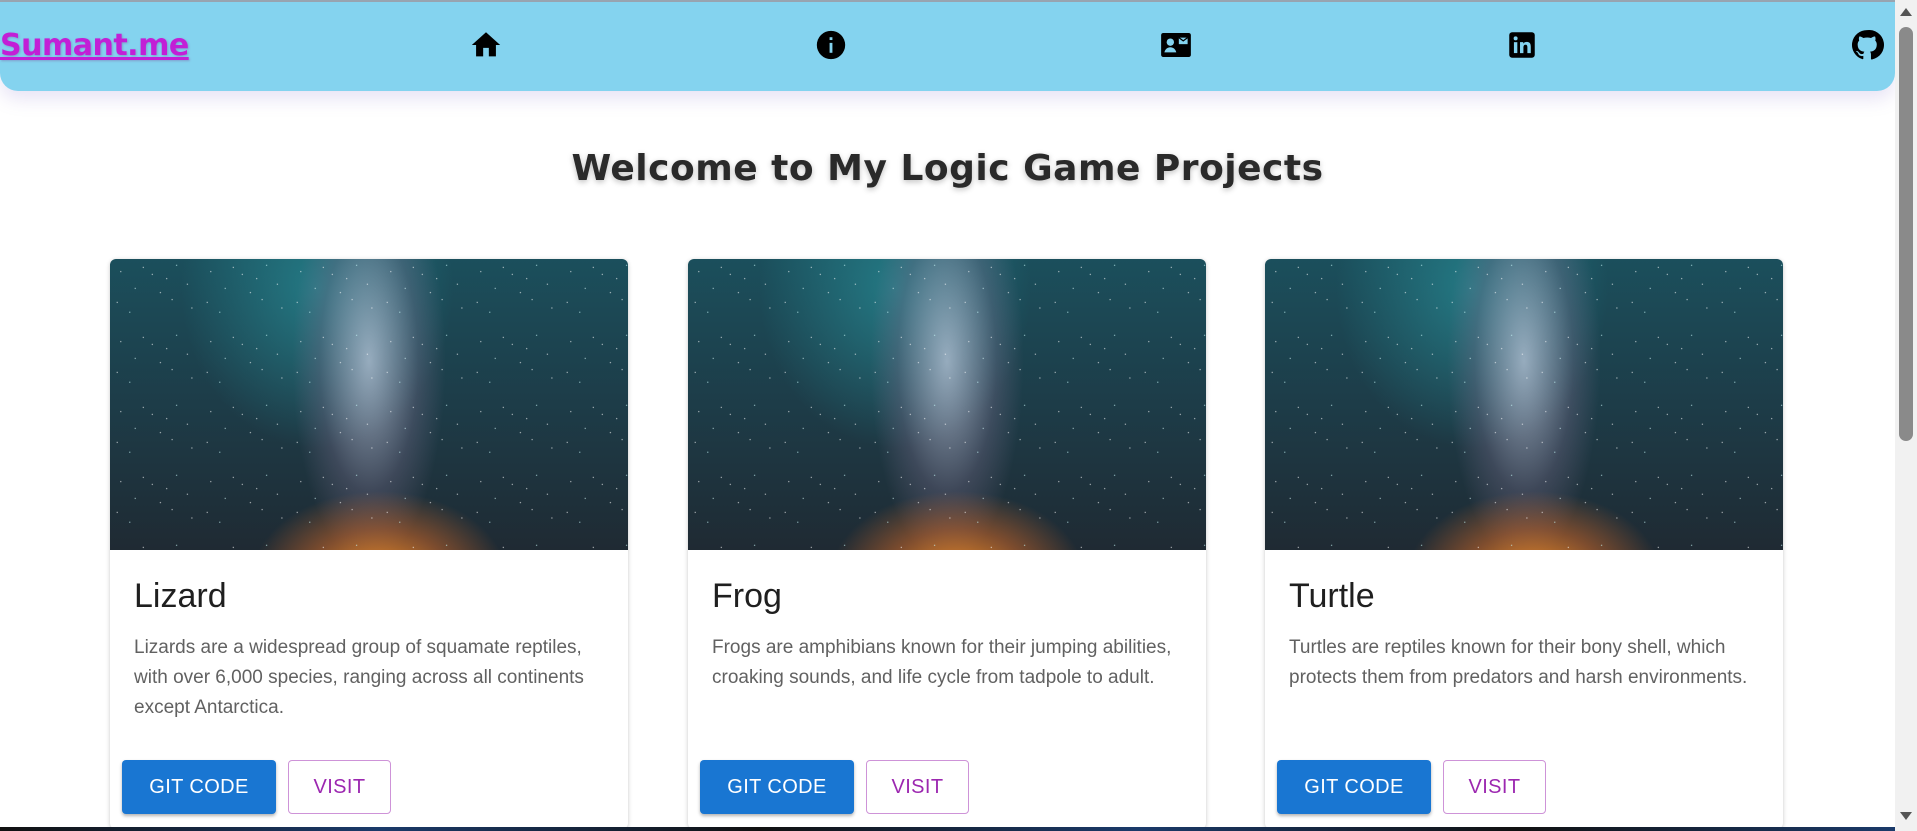 The width and height of the screenshot is (1917, 831). Describe the element at coordinates (180, 596) in the screenshot. I see `card-title: Lizard` at that location.